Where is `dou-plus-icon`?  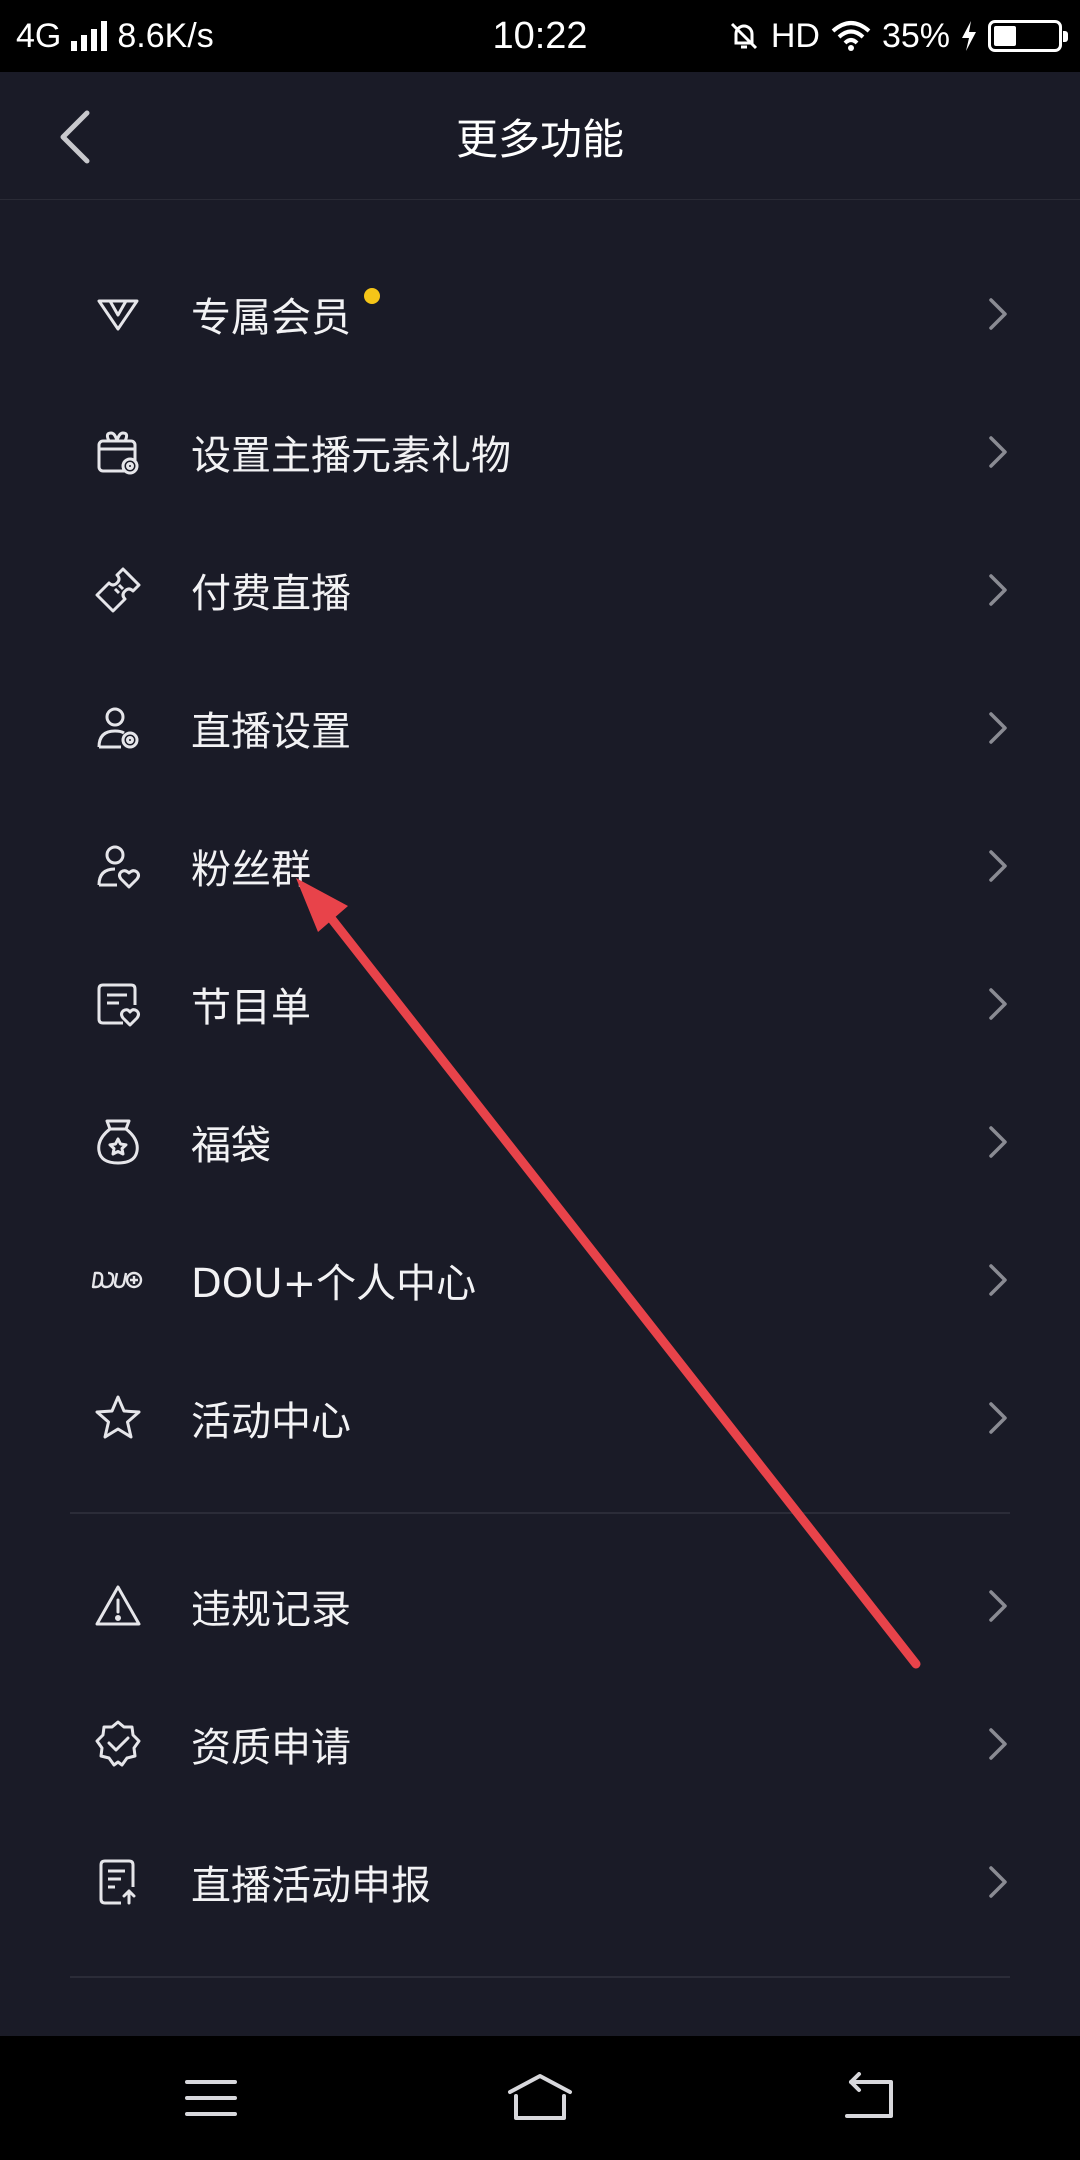 dou-plus-icon is located at coordinates (118, 1280).